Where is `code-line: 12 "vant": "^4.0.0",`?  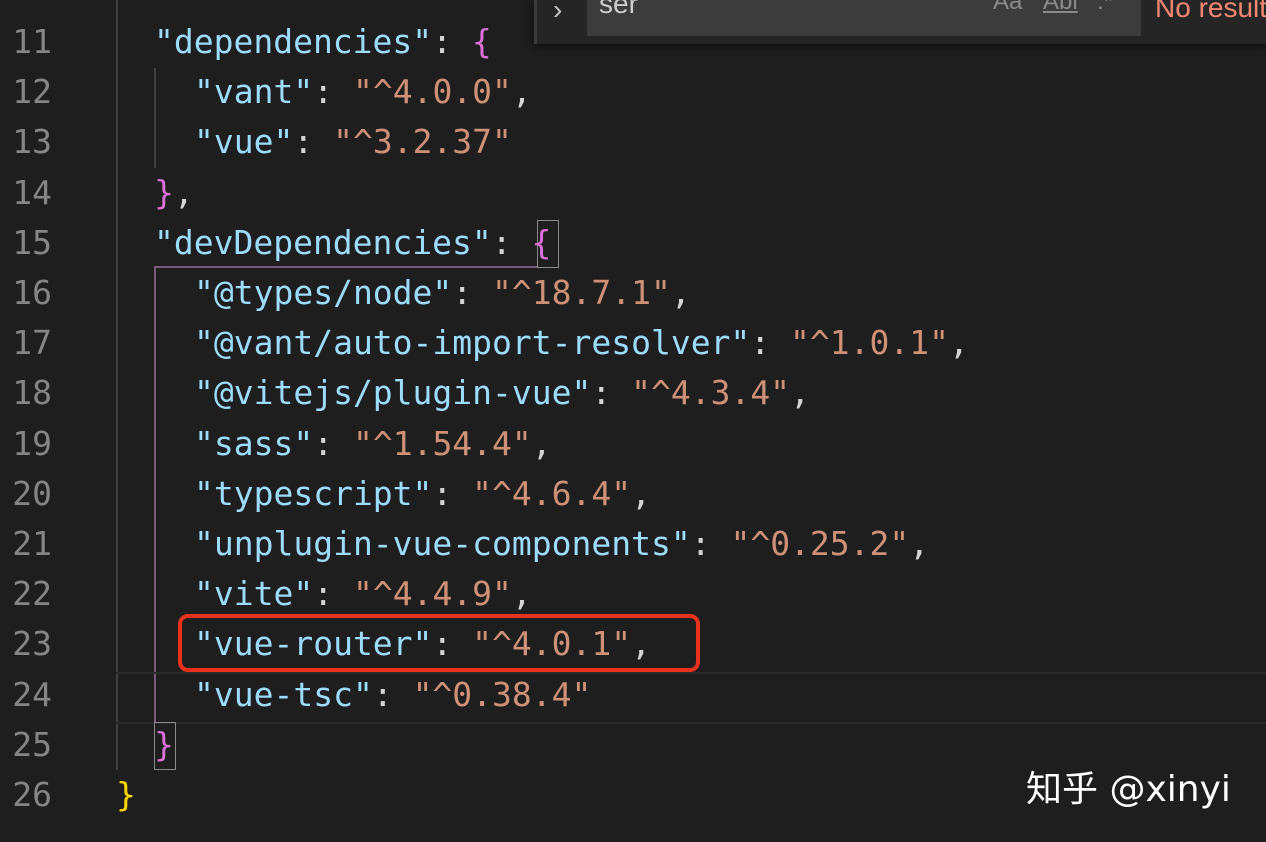 code-line: 12 "vant": "^4.0.0", is located at coordinates (633, 92).